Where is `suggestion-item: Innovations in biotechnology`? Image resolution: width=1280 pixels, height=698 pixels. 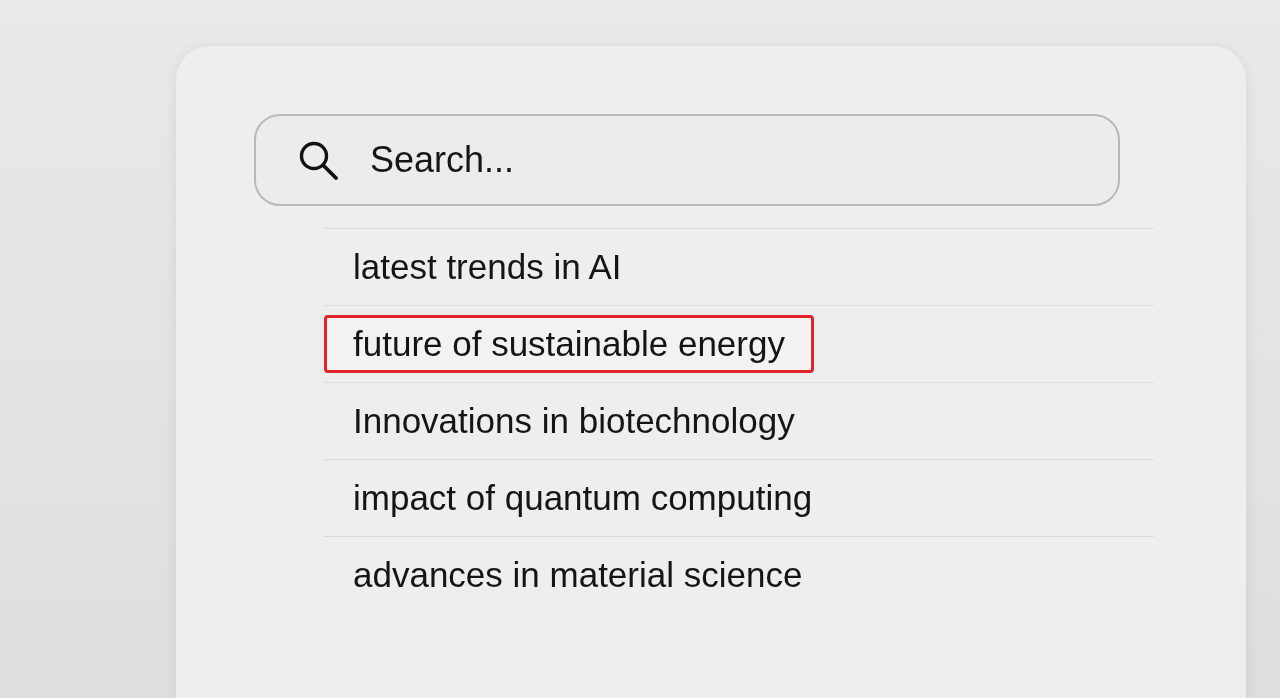 suggestion-item: Innovations in biotechnology is located at coordinates (574, 421).